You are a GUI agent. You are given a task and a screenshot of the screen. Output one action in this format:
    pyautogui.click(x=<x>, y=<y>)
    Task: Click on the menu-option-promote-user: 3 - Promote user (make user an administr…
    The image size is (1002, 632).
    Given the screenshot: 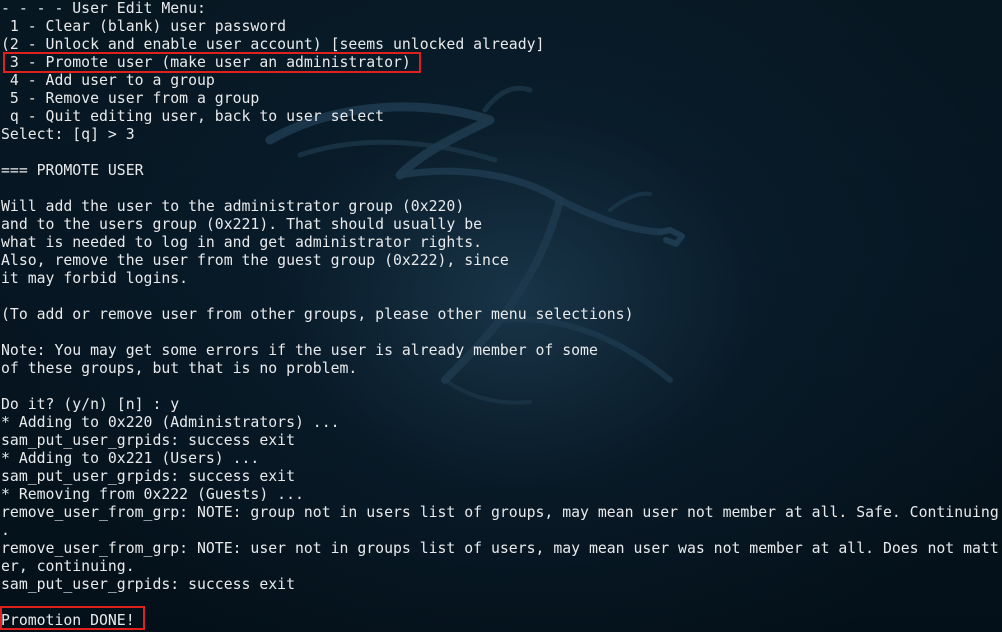 What is the action you would take?
    pyautogui.click(x=206, y=62)
    